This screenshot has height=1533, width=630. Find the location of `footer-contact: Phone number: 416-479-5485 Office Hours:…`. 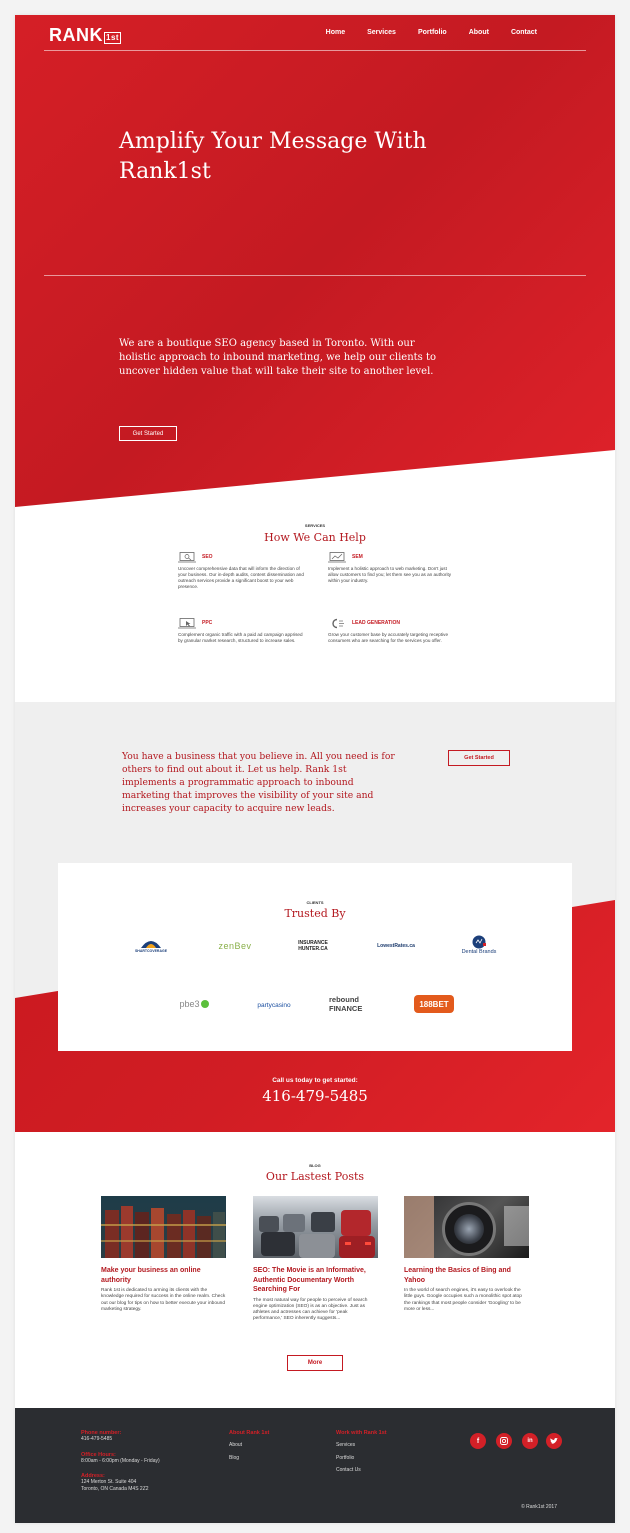

footer-contact: Phone number: 416-479-5485 Office Hours:… is located at coordinates (120, 1461).